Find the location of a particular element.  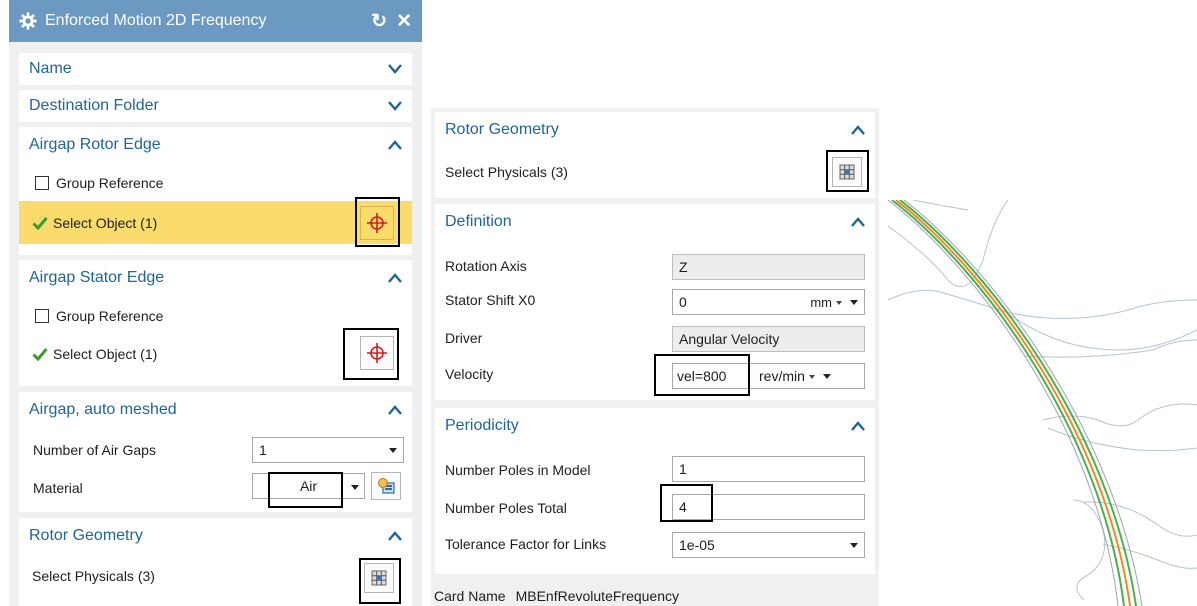

stator-selection-highlight-box is located at coordinates (371, 354).